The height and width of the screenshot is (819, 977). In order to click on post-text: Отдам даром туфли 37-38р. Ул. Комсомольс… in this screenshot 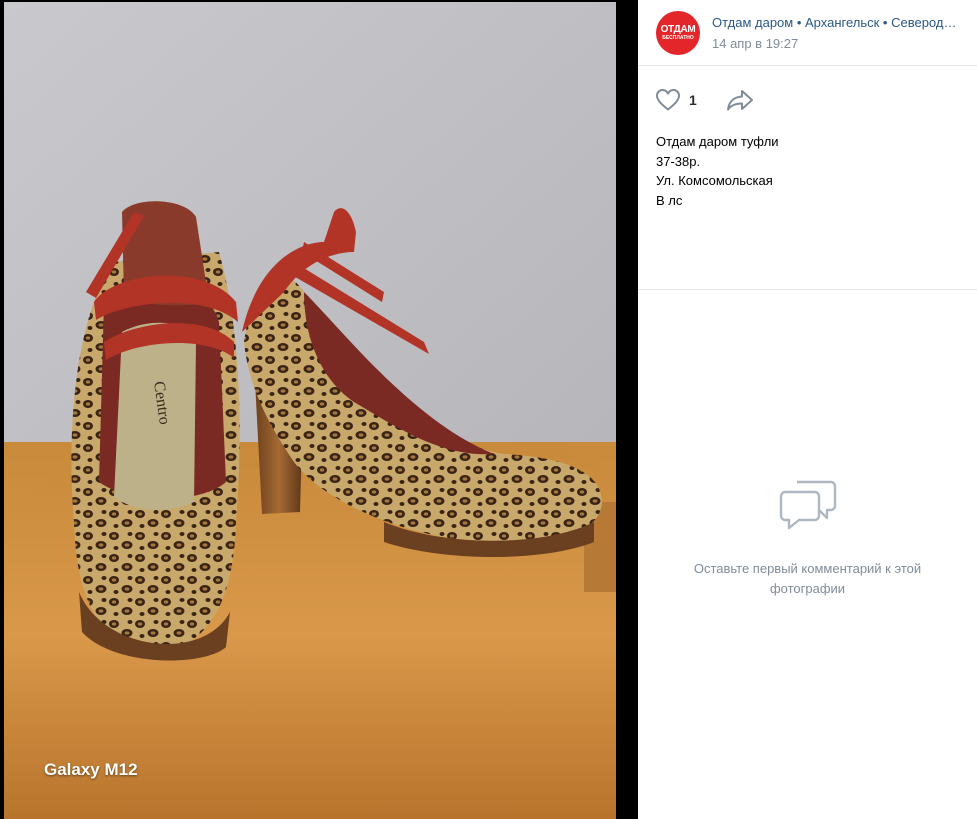, I will do `click(807, 210)`.